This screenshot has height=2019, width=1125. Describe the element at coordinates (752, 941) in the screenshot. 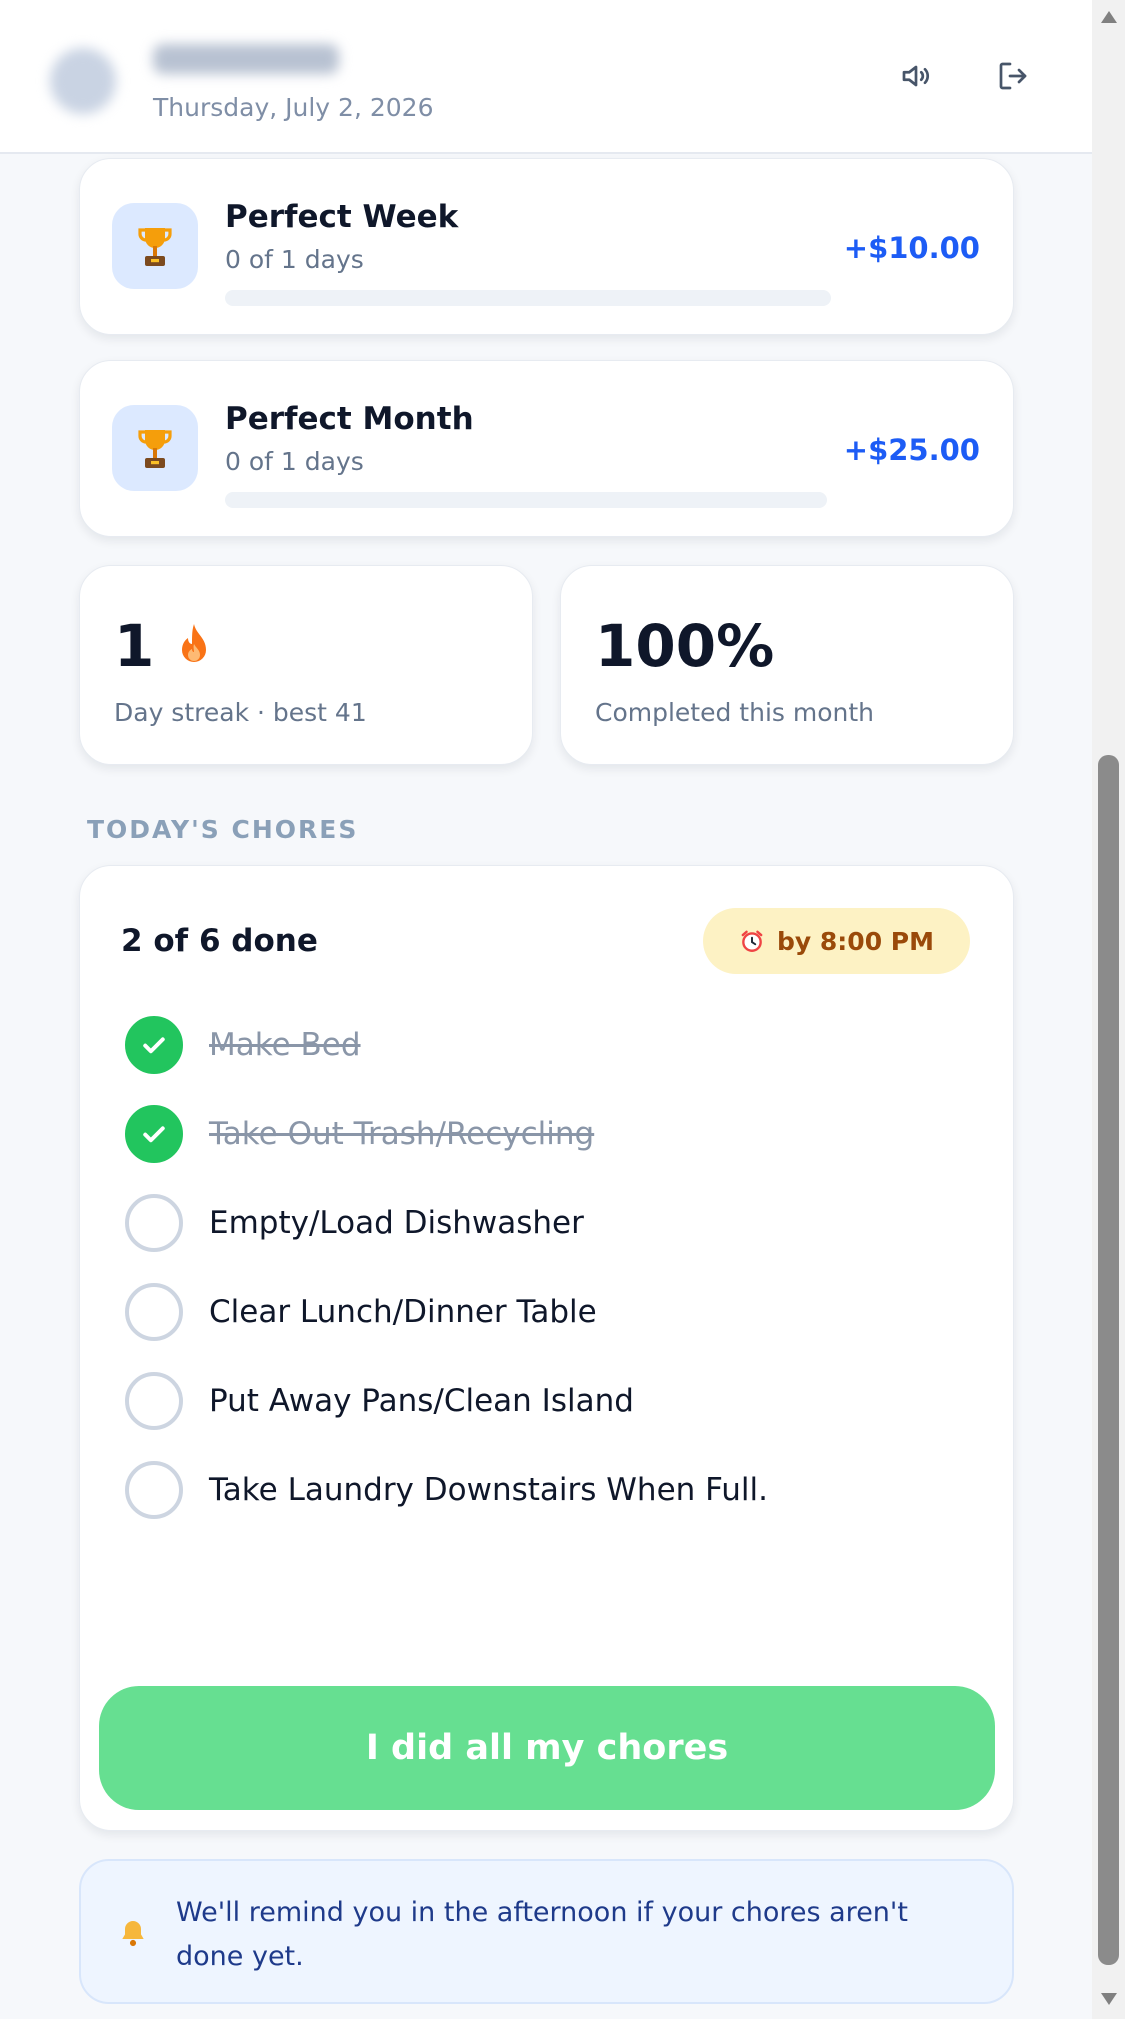

I see `alarm-clock-icon` at that location.